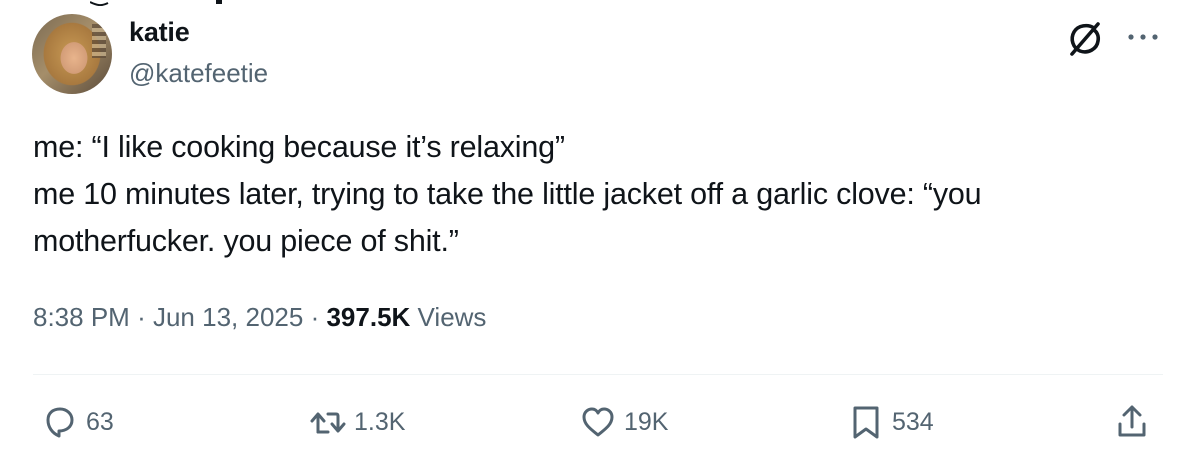  I want to click on avatar-background-detail, so click(99, 41).